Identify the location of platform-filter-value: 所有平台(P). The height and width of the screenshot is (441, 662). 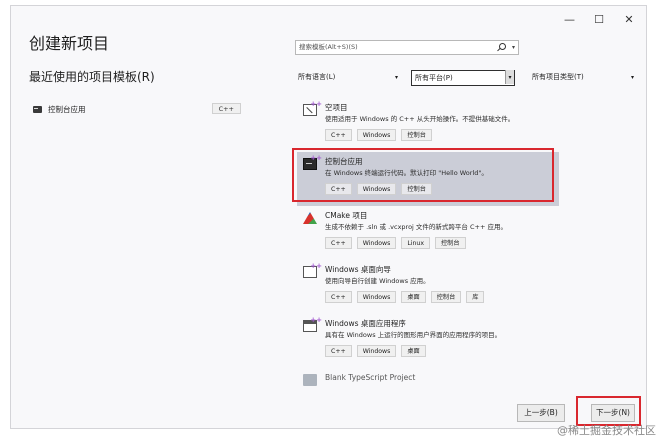
(434, 78).